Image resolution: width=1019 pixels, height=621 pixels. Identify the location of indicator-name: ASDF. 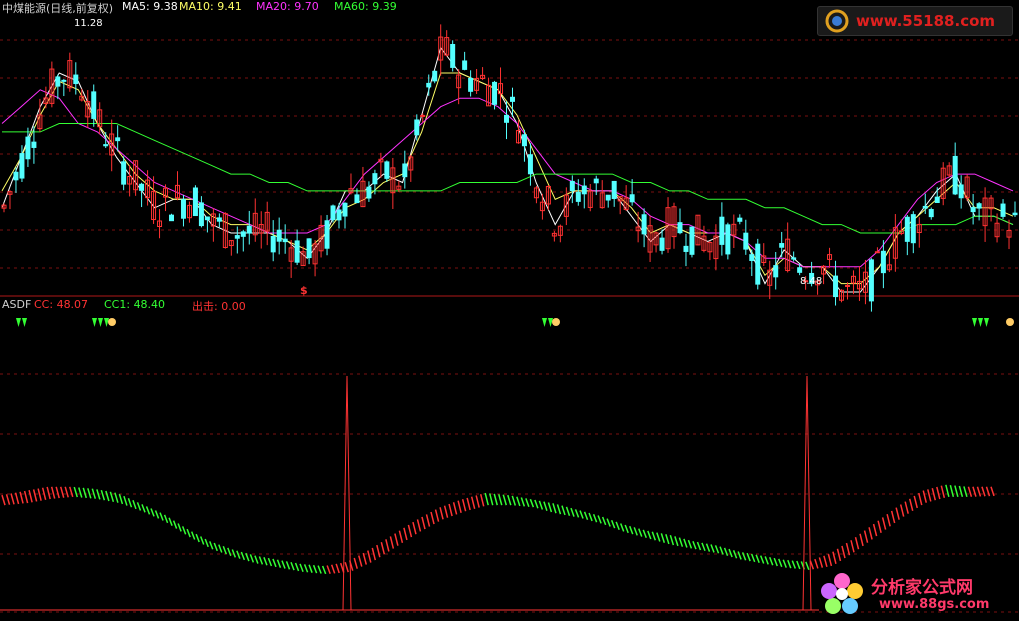
(17, 304).